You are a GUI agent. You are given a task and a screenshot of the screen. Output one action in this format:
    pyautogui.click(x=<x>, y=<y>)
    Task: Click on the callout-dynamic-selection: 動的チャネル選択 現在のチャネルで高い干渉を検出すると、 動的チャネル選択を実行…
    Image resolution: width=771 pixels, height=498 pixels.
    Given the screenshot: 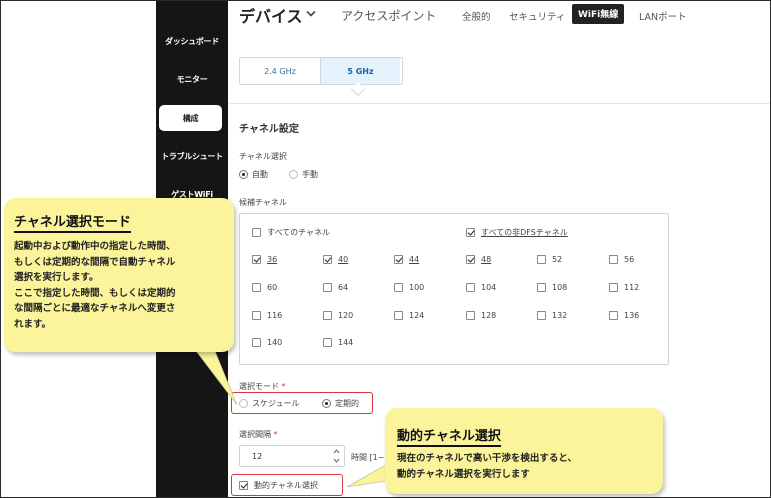 What is the action you would take?
    pyautogui.click(x=524, y=451)
    